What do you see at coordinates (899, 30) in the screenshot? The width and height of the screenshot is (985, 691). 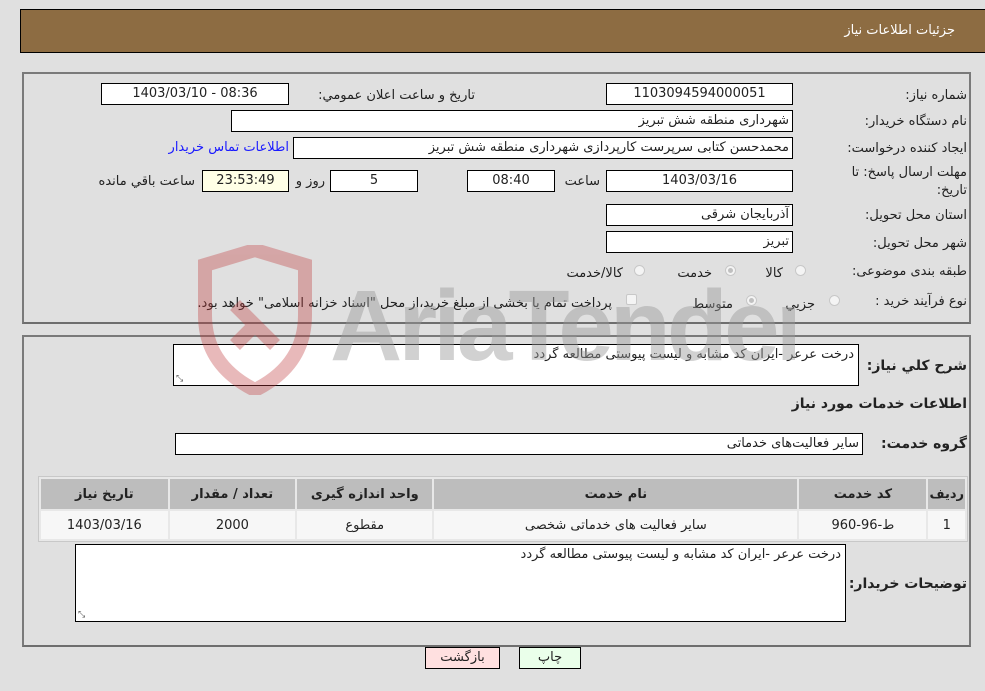 I see `page-title: جزئیات اطلاعات نیاز` at bounding box center [899, 30].